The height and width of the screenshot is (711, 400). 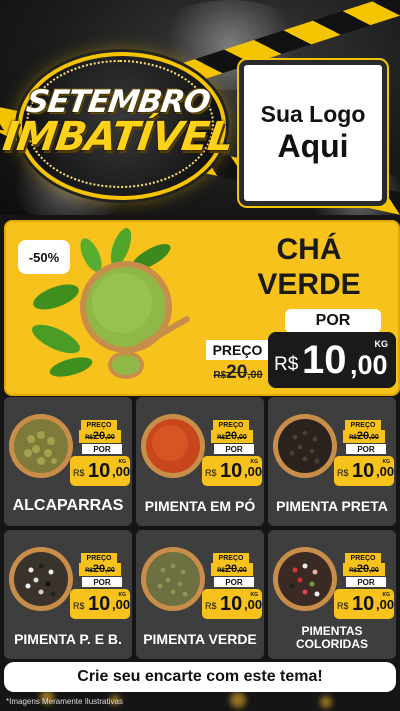 What do you see at coordinates (305, 579) in the screenshot?
I see `colored-pepper-bowl-icon` at bounding box center [305, 579].